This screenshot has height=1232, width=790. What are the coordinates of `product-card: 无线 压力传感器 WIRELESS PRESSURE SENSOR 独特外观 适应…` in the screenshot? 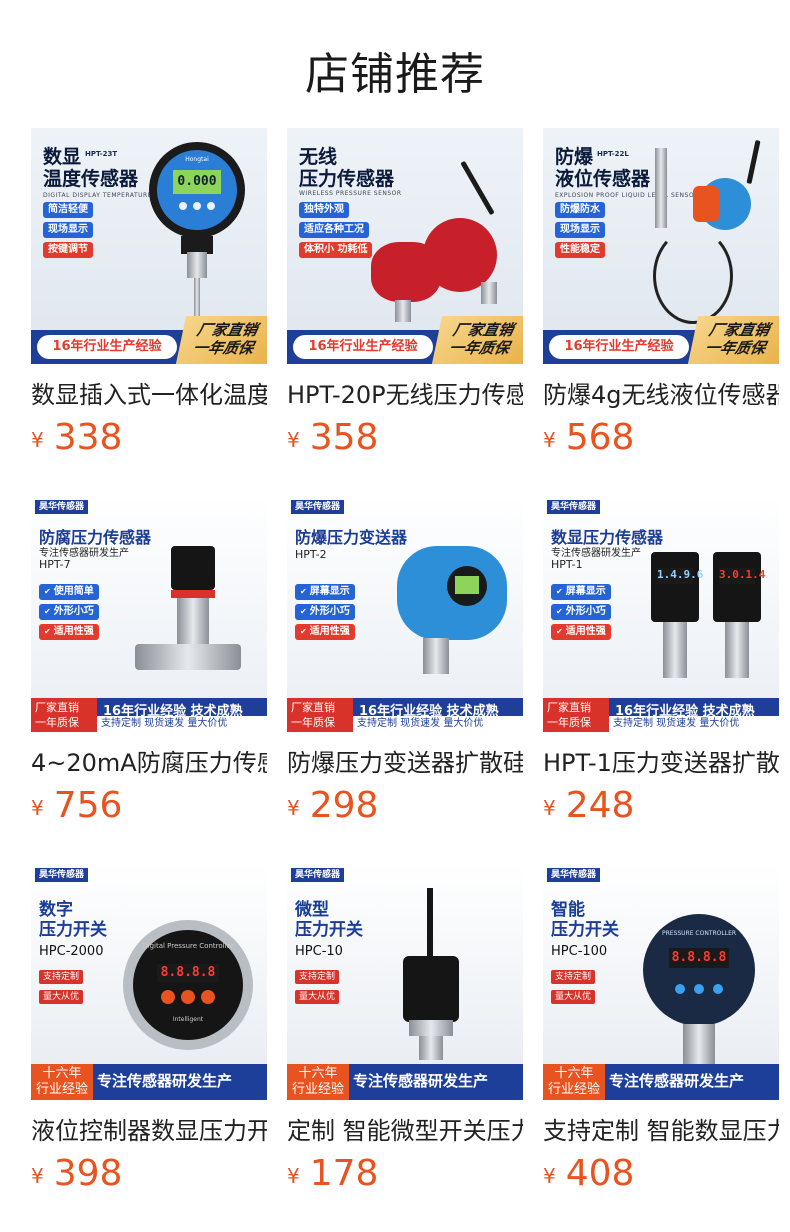 It's located at (405, 293).